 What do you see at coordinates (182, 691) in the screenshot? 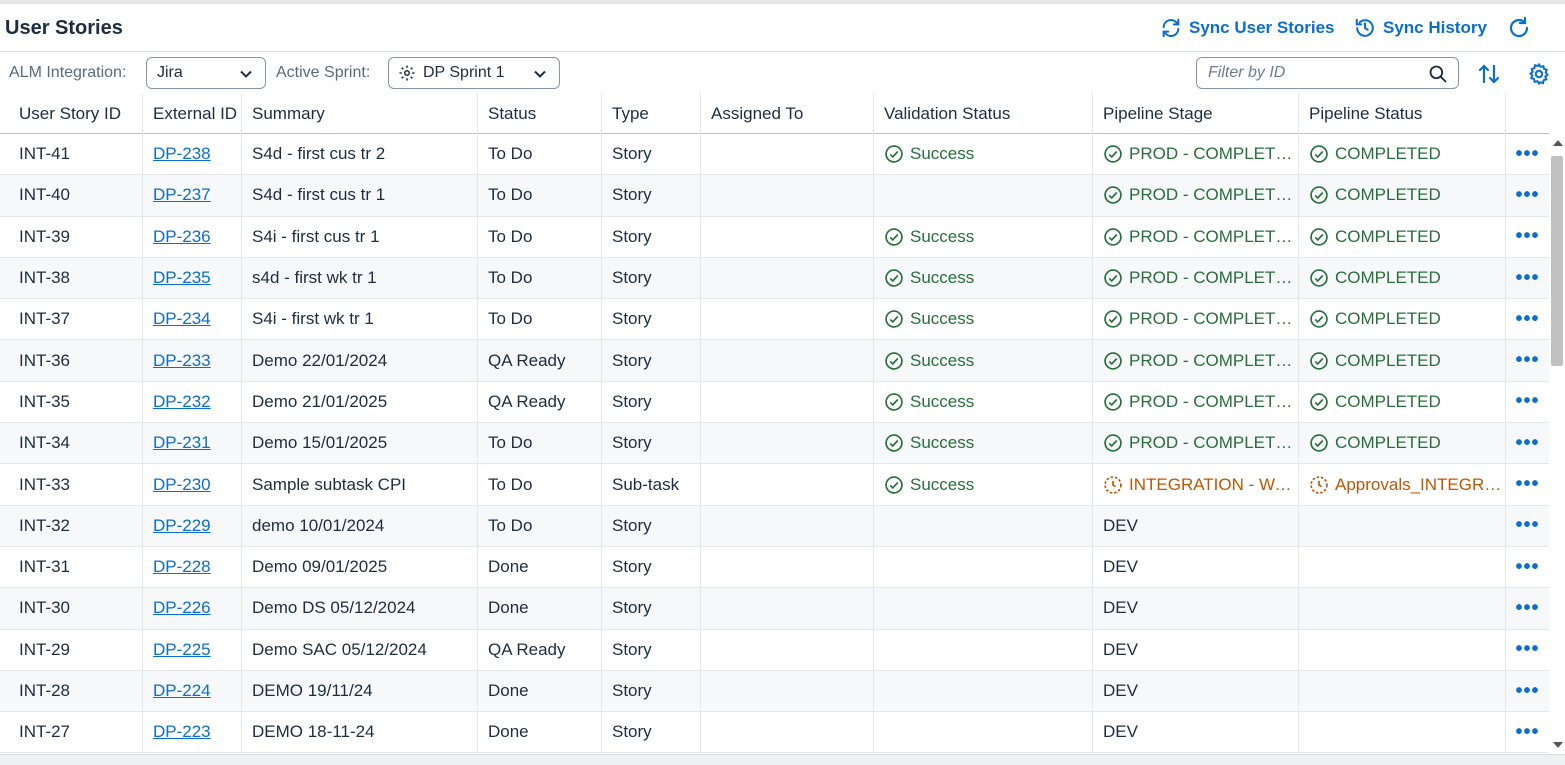
I see `external-id-link: DP-224` at bounding box center [182, 691].